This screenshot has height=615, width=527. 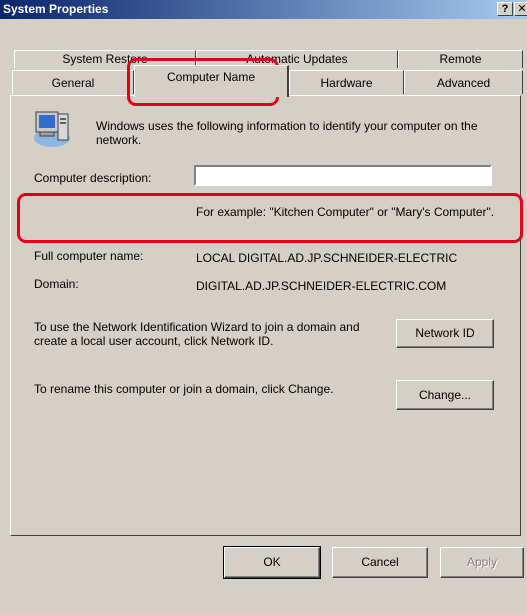 I want to click on cancel-label: Cancel, so click(x=380, y=562).